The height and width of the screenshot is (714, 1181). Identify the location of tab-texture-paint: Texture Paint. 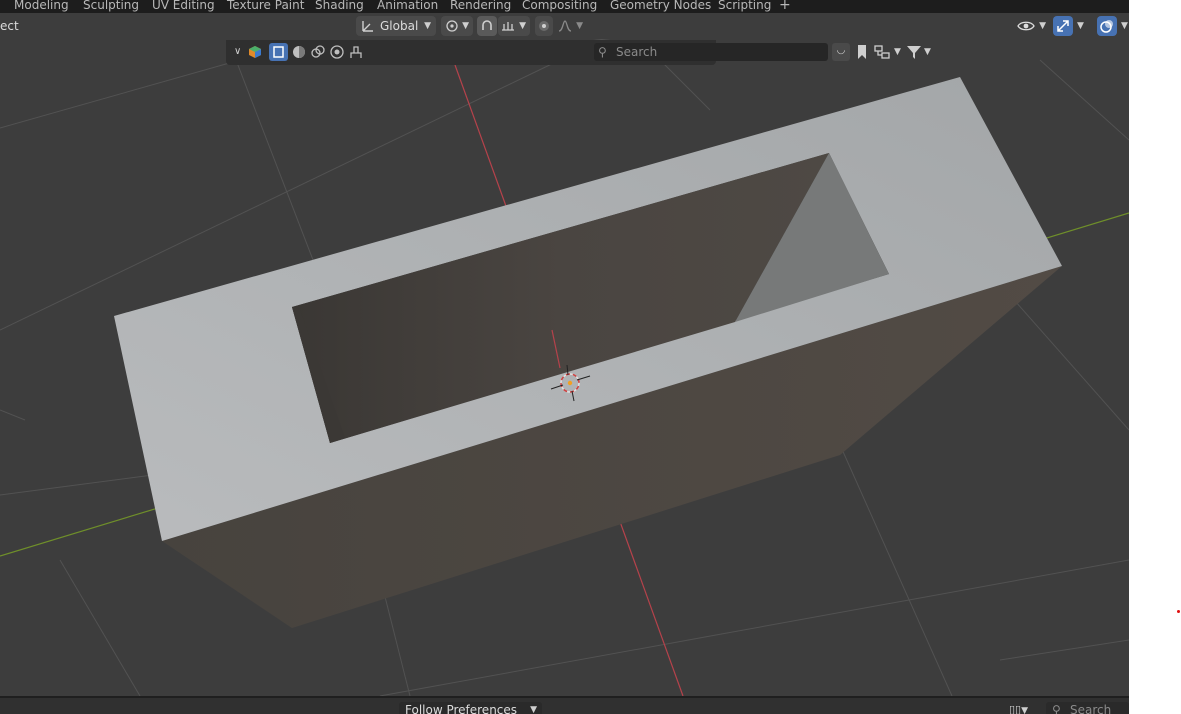
(265, 6).